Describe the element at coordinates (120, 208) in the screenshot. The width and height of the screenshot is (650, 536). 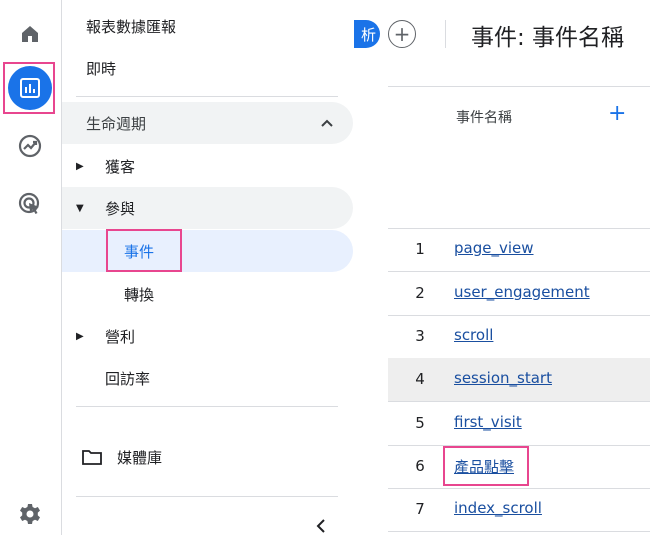
I see `nav-label: 參與` at that location.